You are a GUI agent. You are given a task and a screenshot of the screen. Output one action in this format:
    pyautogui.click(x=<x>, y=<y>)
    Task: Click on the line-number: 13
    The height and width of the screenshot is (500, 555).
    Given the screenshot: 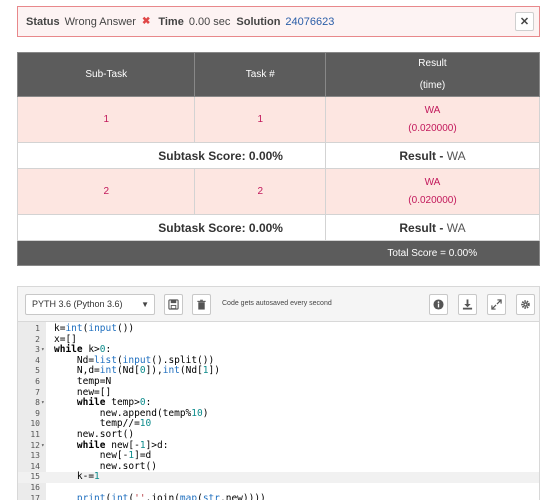 What is the action you would take?
    pyautogui.click(x=35, y=456)
    